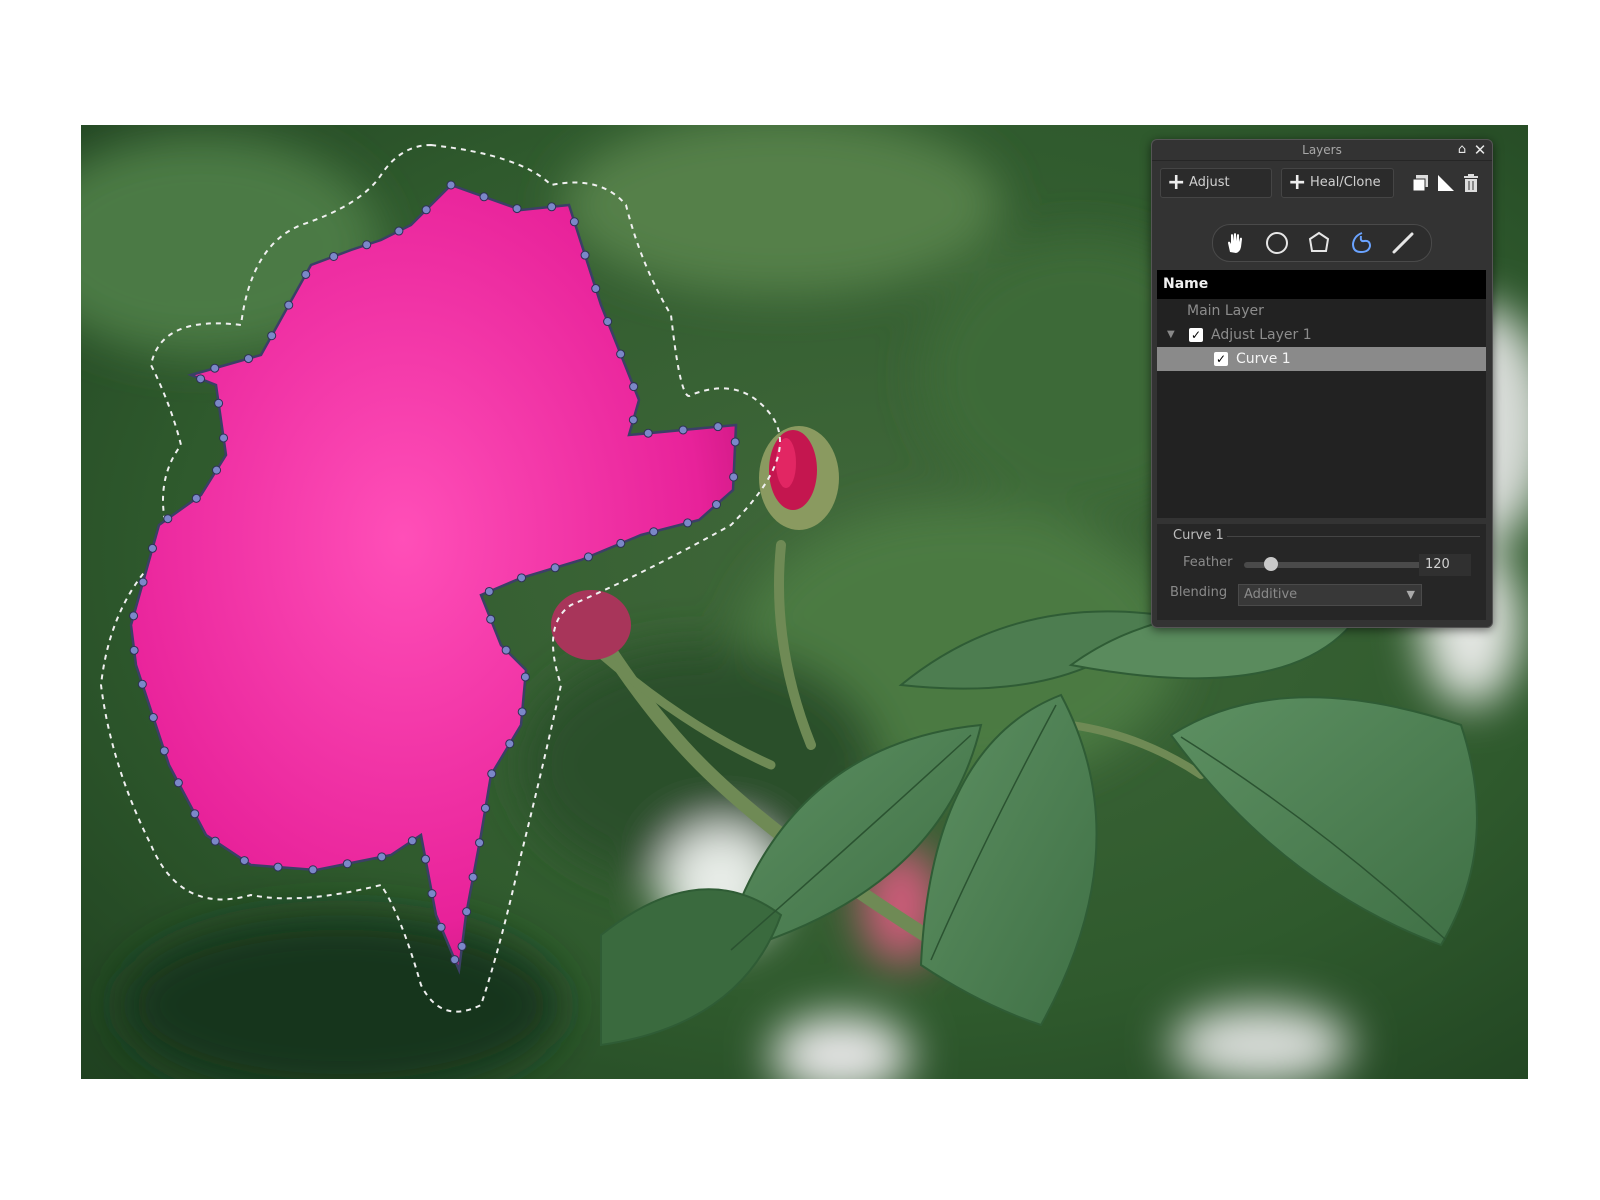 This screenshot has height=1200, width=1600. I want to click on hand-tool, so click(1235, 243).